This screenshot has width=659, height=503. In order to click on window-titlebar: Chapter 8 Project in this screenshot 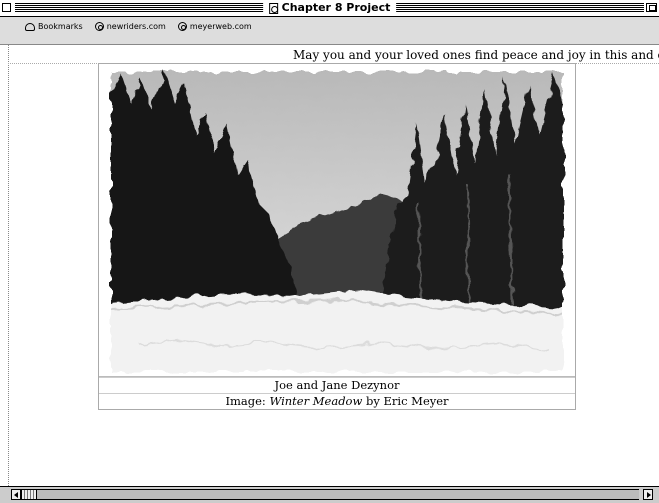, I will do `click(329, 8)`.